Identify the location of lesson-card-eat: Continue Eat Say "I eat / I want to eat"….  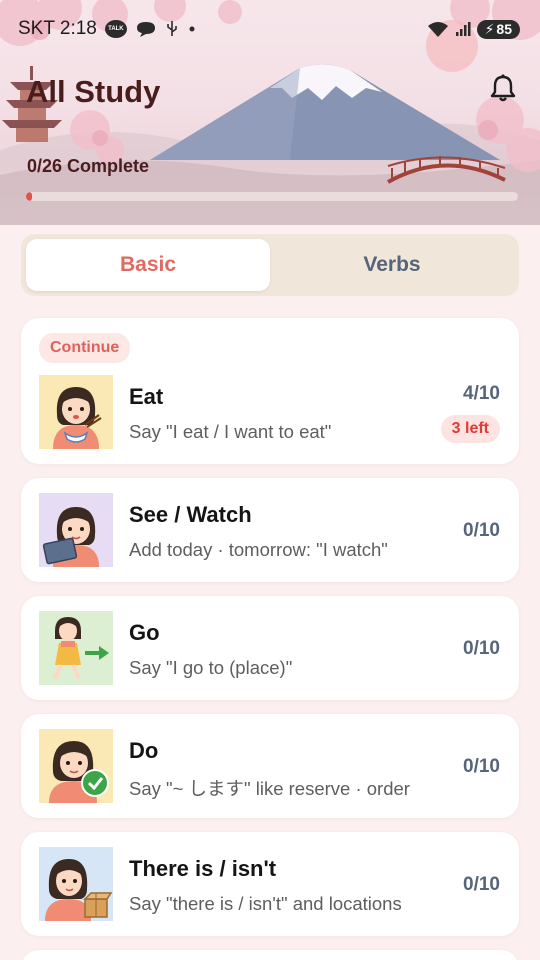
(270, 391).